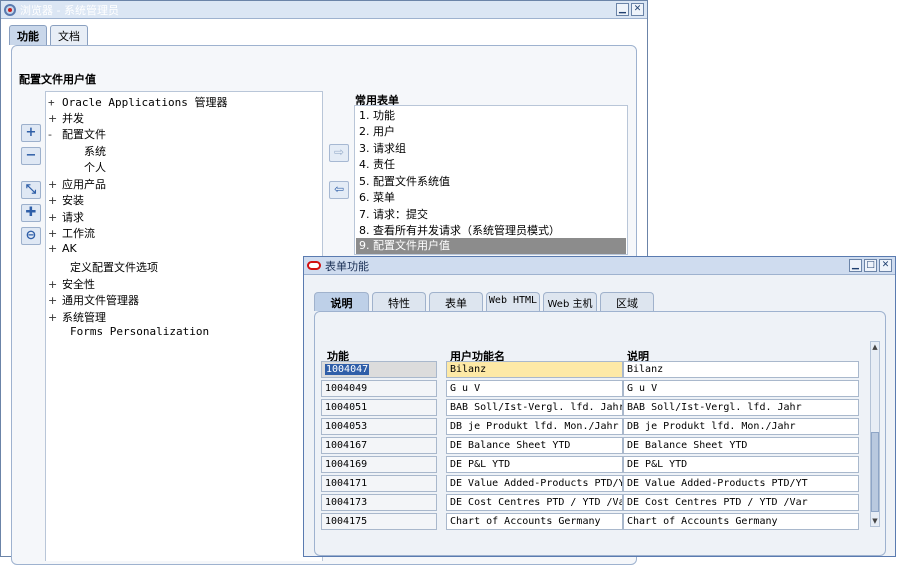  I want to click on expand-all-icon: ✚, so click(31, 212).